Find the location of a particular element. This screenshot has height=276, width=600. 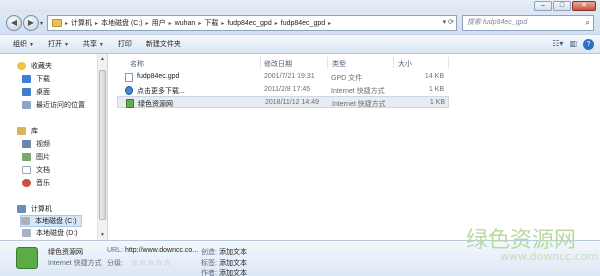

nav-recent-places: 最近访问的位置 is located at coordinates (53, 105).